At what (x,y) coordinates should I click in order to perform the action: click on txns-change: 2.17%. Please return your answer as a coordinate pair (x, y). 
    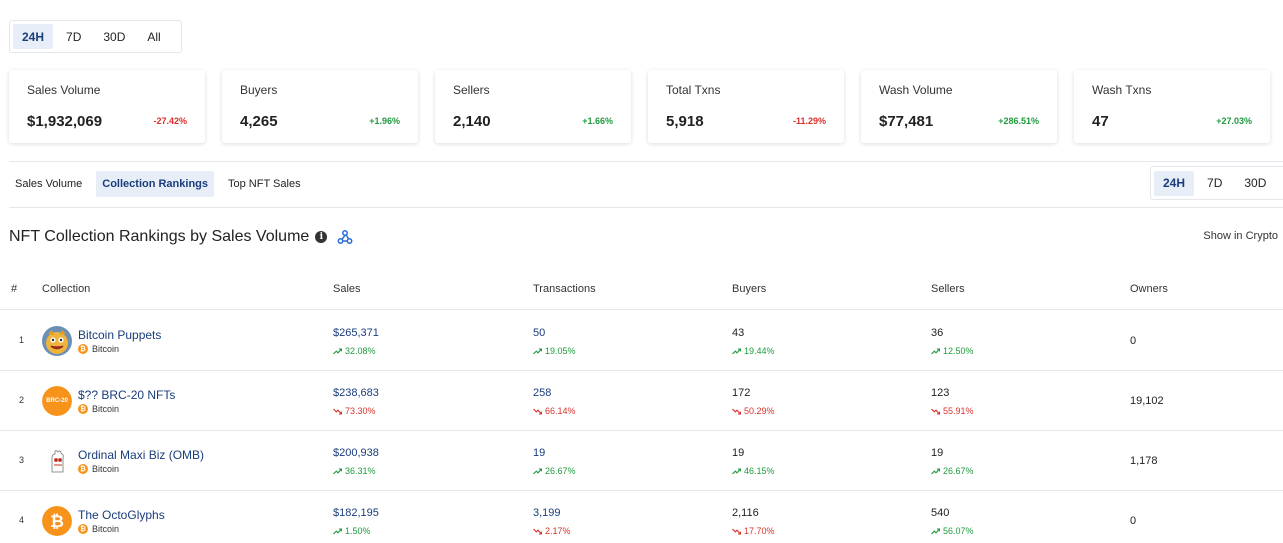
    Looking at the image, I should click on (552, 531).